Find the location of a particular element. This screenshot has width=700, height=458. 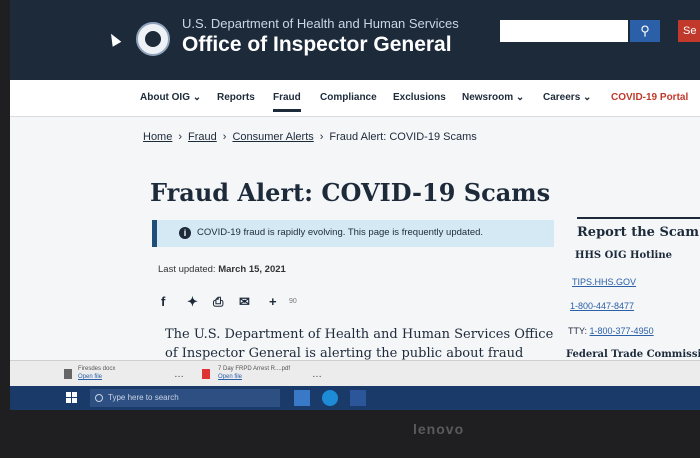

lenovo-logo: lenovo is located at coordinates (439, 429).